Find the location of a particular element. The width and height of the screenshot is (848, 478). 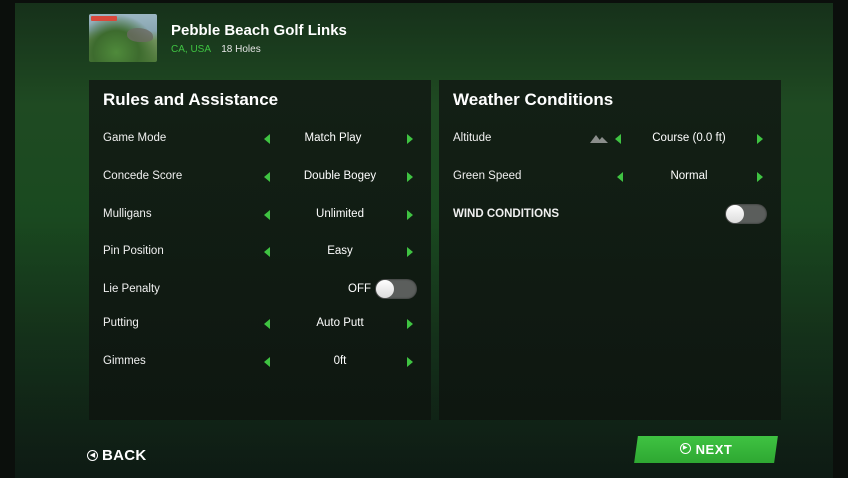

weather-row-wind-conditions: WIND CONDITIONS is located at coordinates (610, 215).